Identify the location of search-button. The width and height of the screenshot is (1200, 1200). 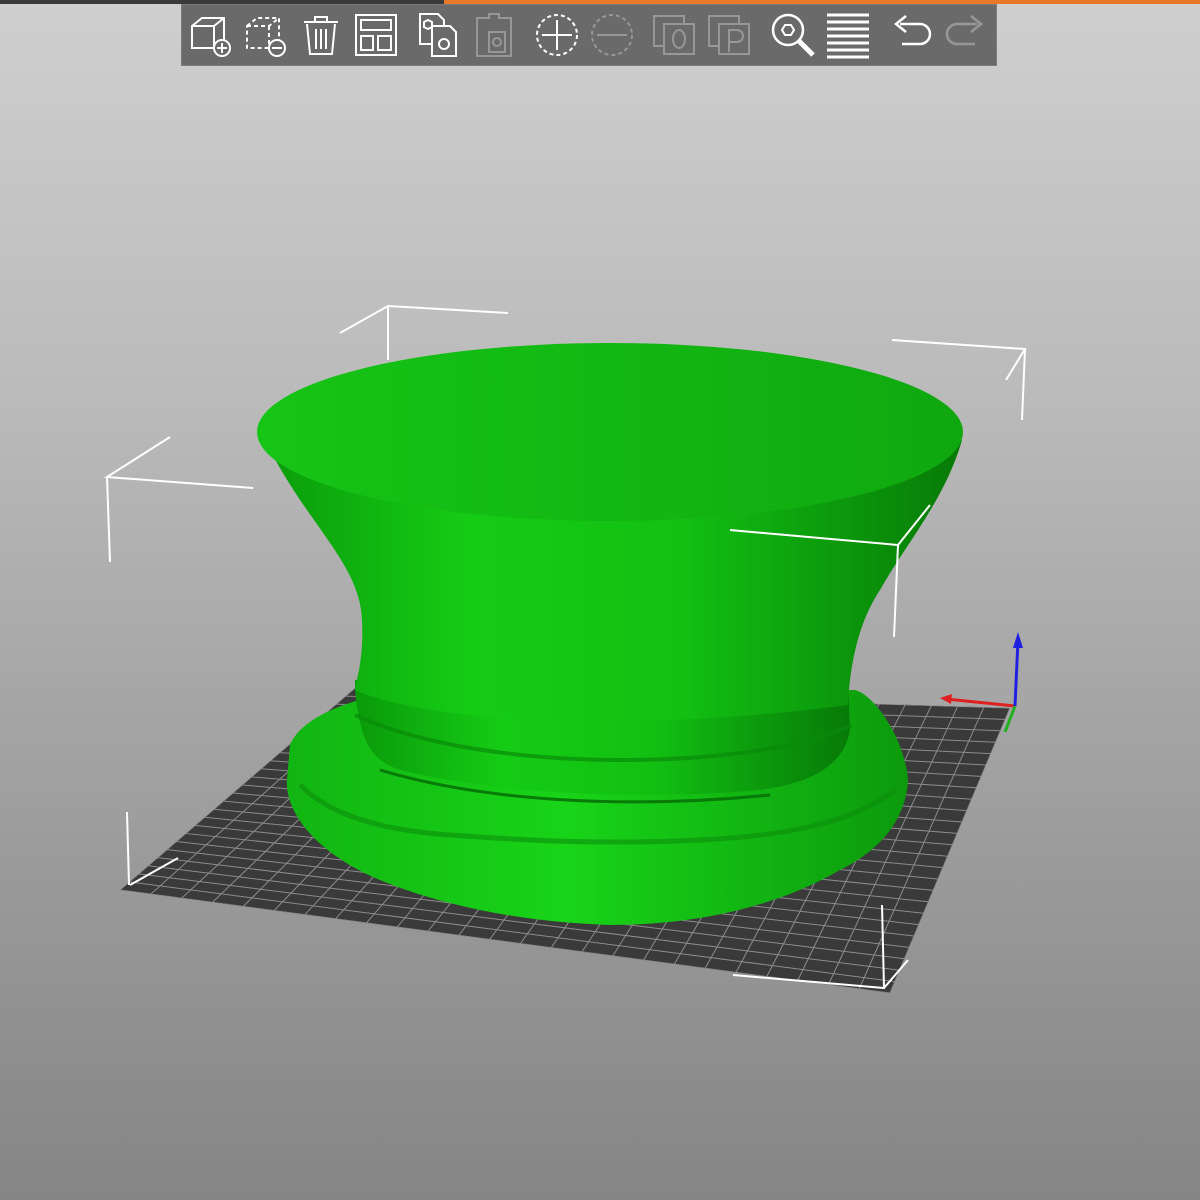
(793, 35).